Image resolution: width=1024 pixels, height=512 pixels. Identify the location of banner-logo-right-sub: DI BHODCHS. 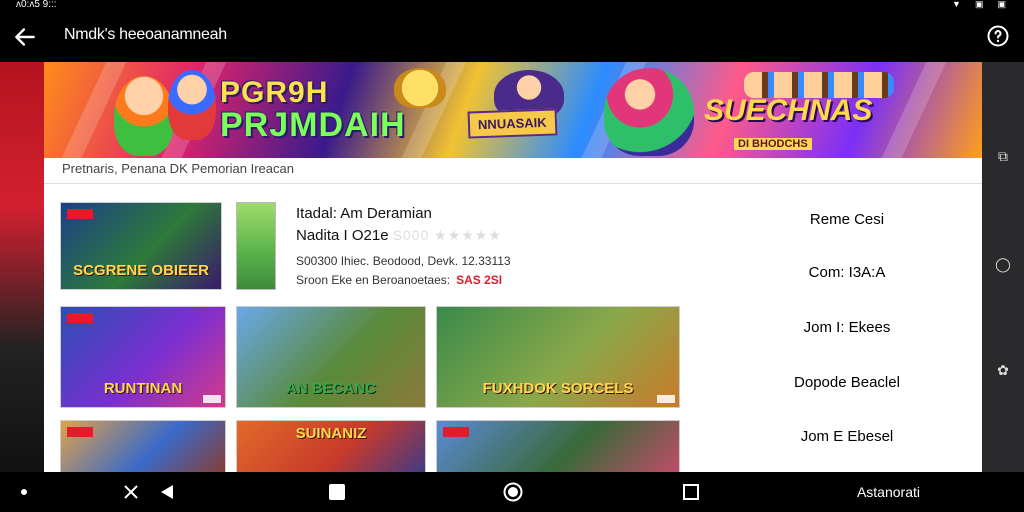
(773, 144).